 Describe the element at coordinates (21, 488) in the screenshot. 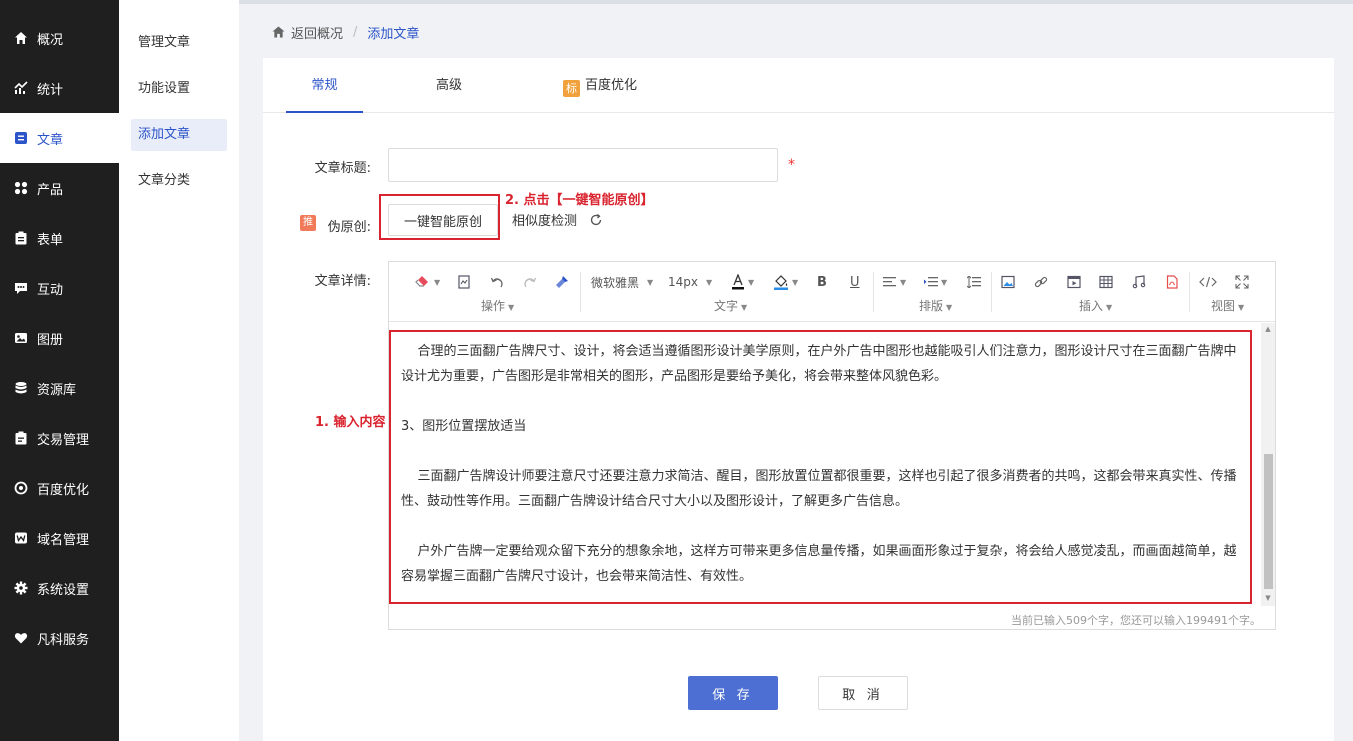

I see `target-icon` at that location.